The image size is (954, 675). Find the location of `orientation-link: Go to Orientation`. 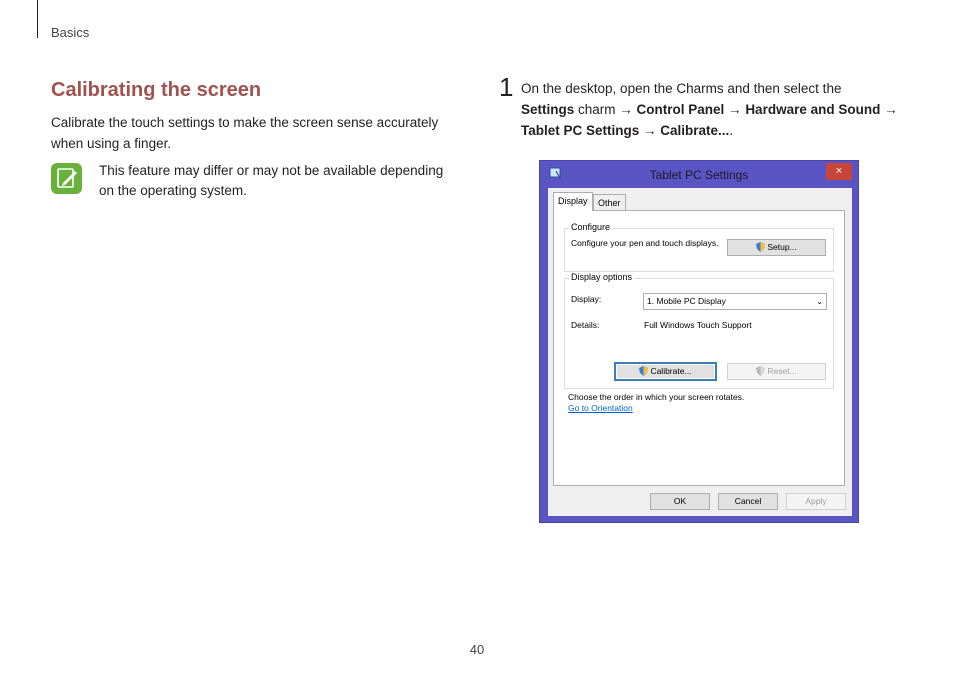

orientation-link: Go to Orientation is located at coordinates (600, 408).